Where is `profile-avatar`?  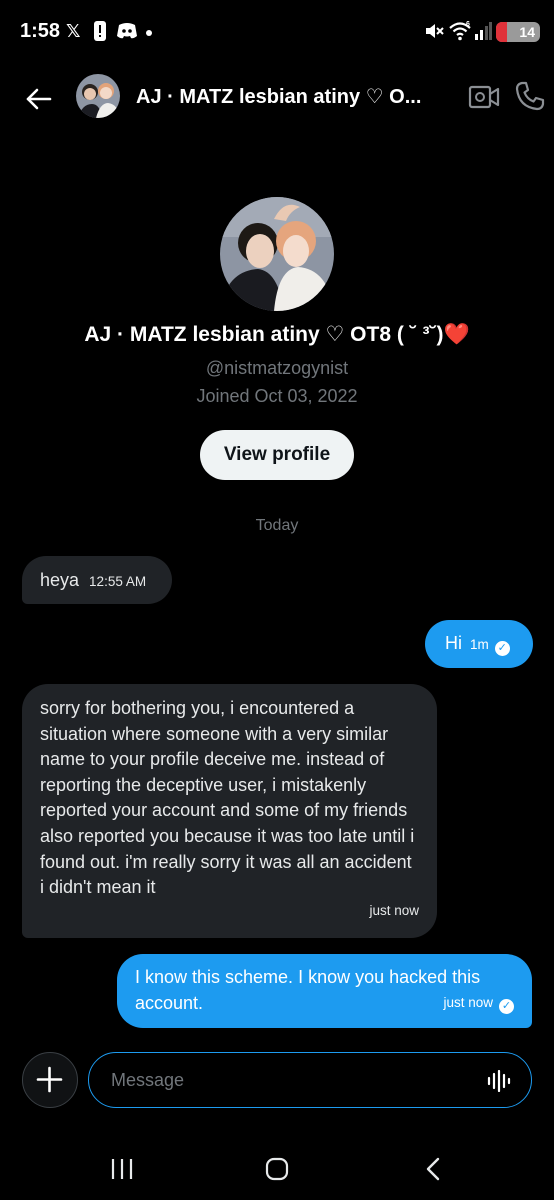
profile-avatar is located at coordinates (277, 254).